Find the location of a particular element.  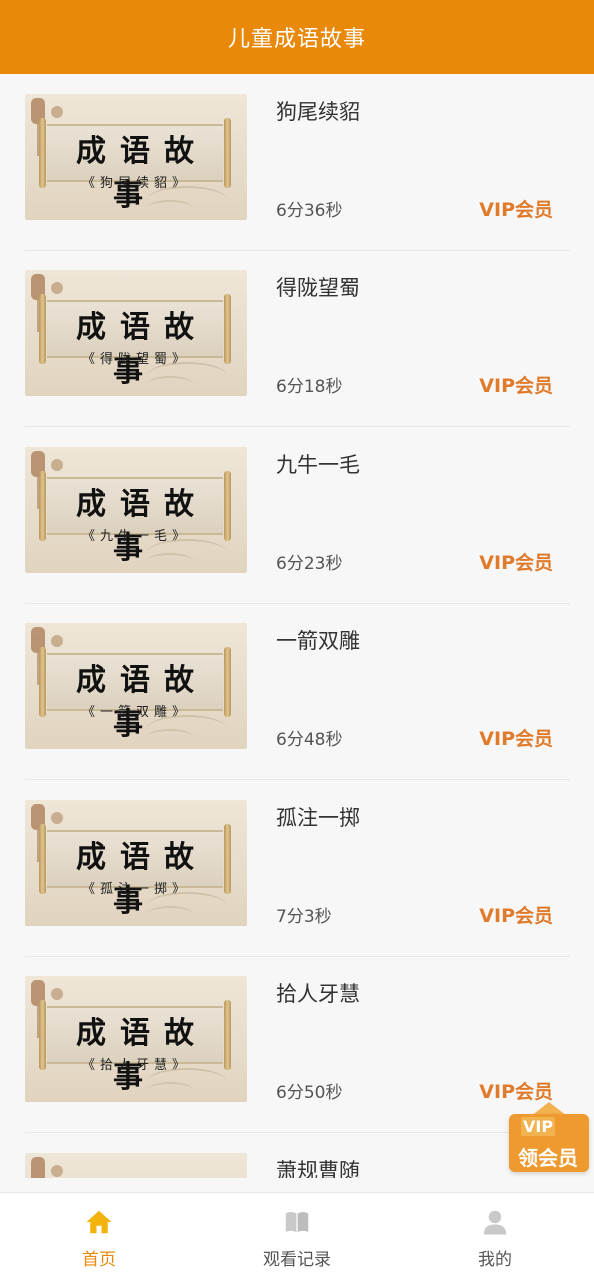

story-duration: 7分3秒 is located at coordinates (304, 917).